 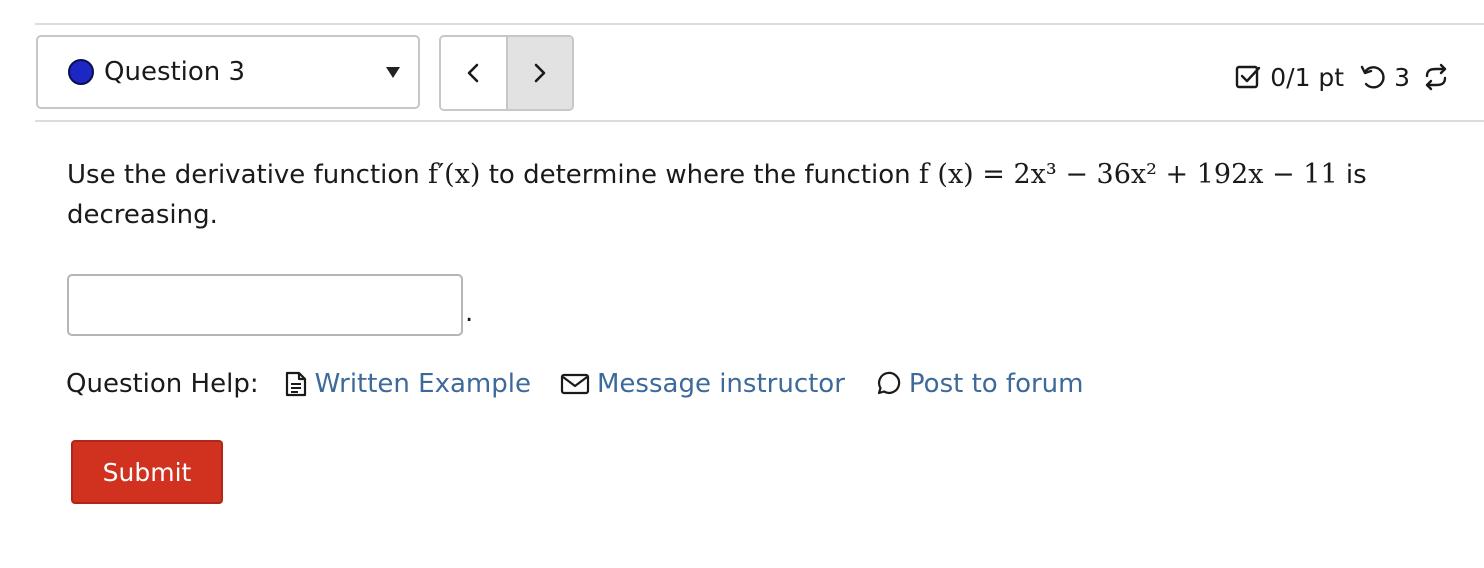 I want to click on answer-row: ., so click(x=270, y=305).